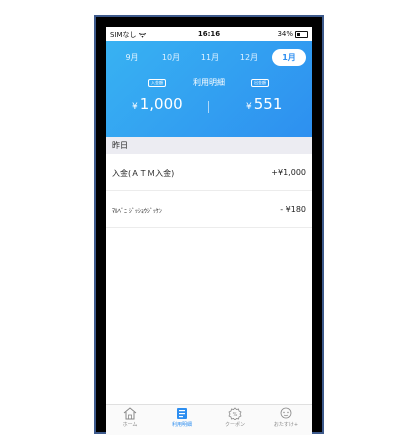  I want to click on tab-coupon: % クーポン, so click(235, 417).